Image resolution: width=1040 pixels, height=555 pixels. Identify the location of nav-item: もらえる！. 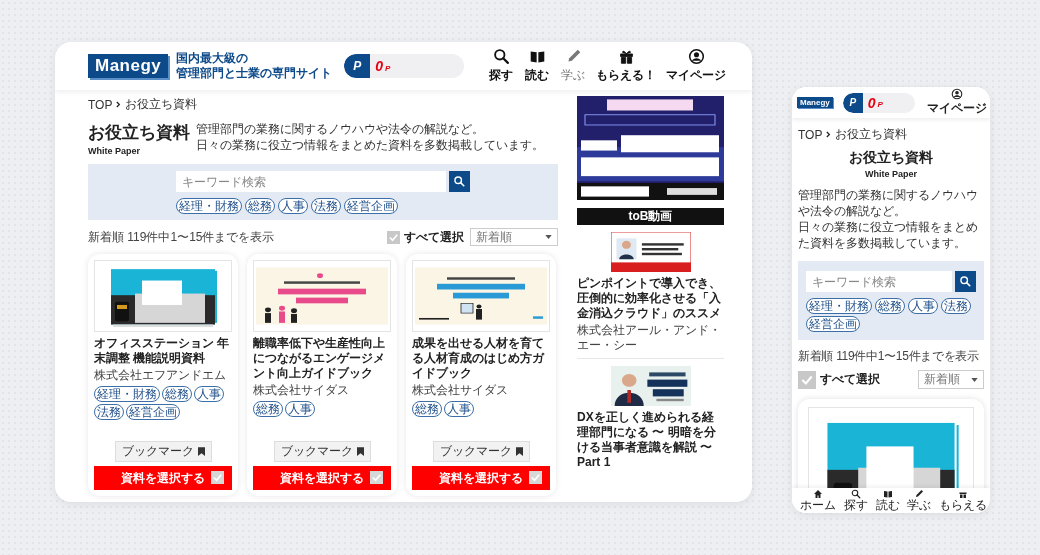
(626, 66).